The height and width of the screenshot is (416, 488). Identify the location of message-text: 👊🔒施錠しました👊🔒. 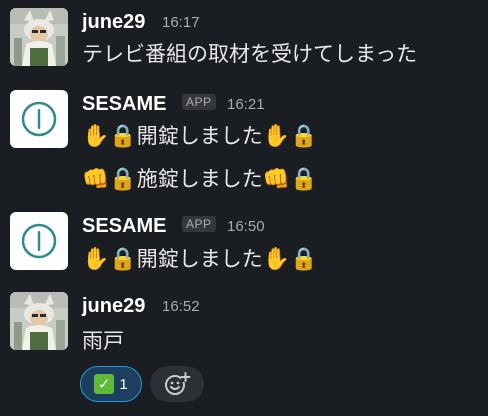
(200, 179).